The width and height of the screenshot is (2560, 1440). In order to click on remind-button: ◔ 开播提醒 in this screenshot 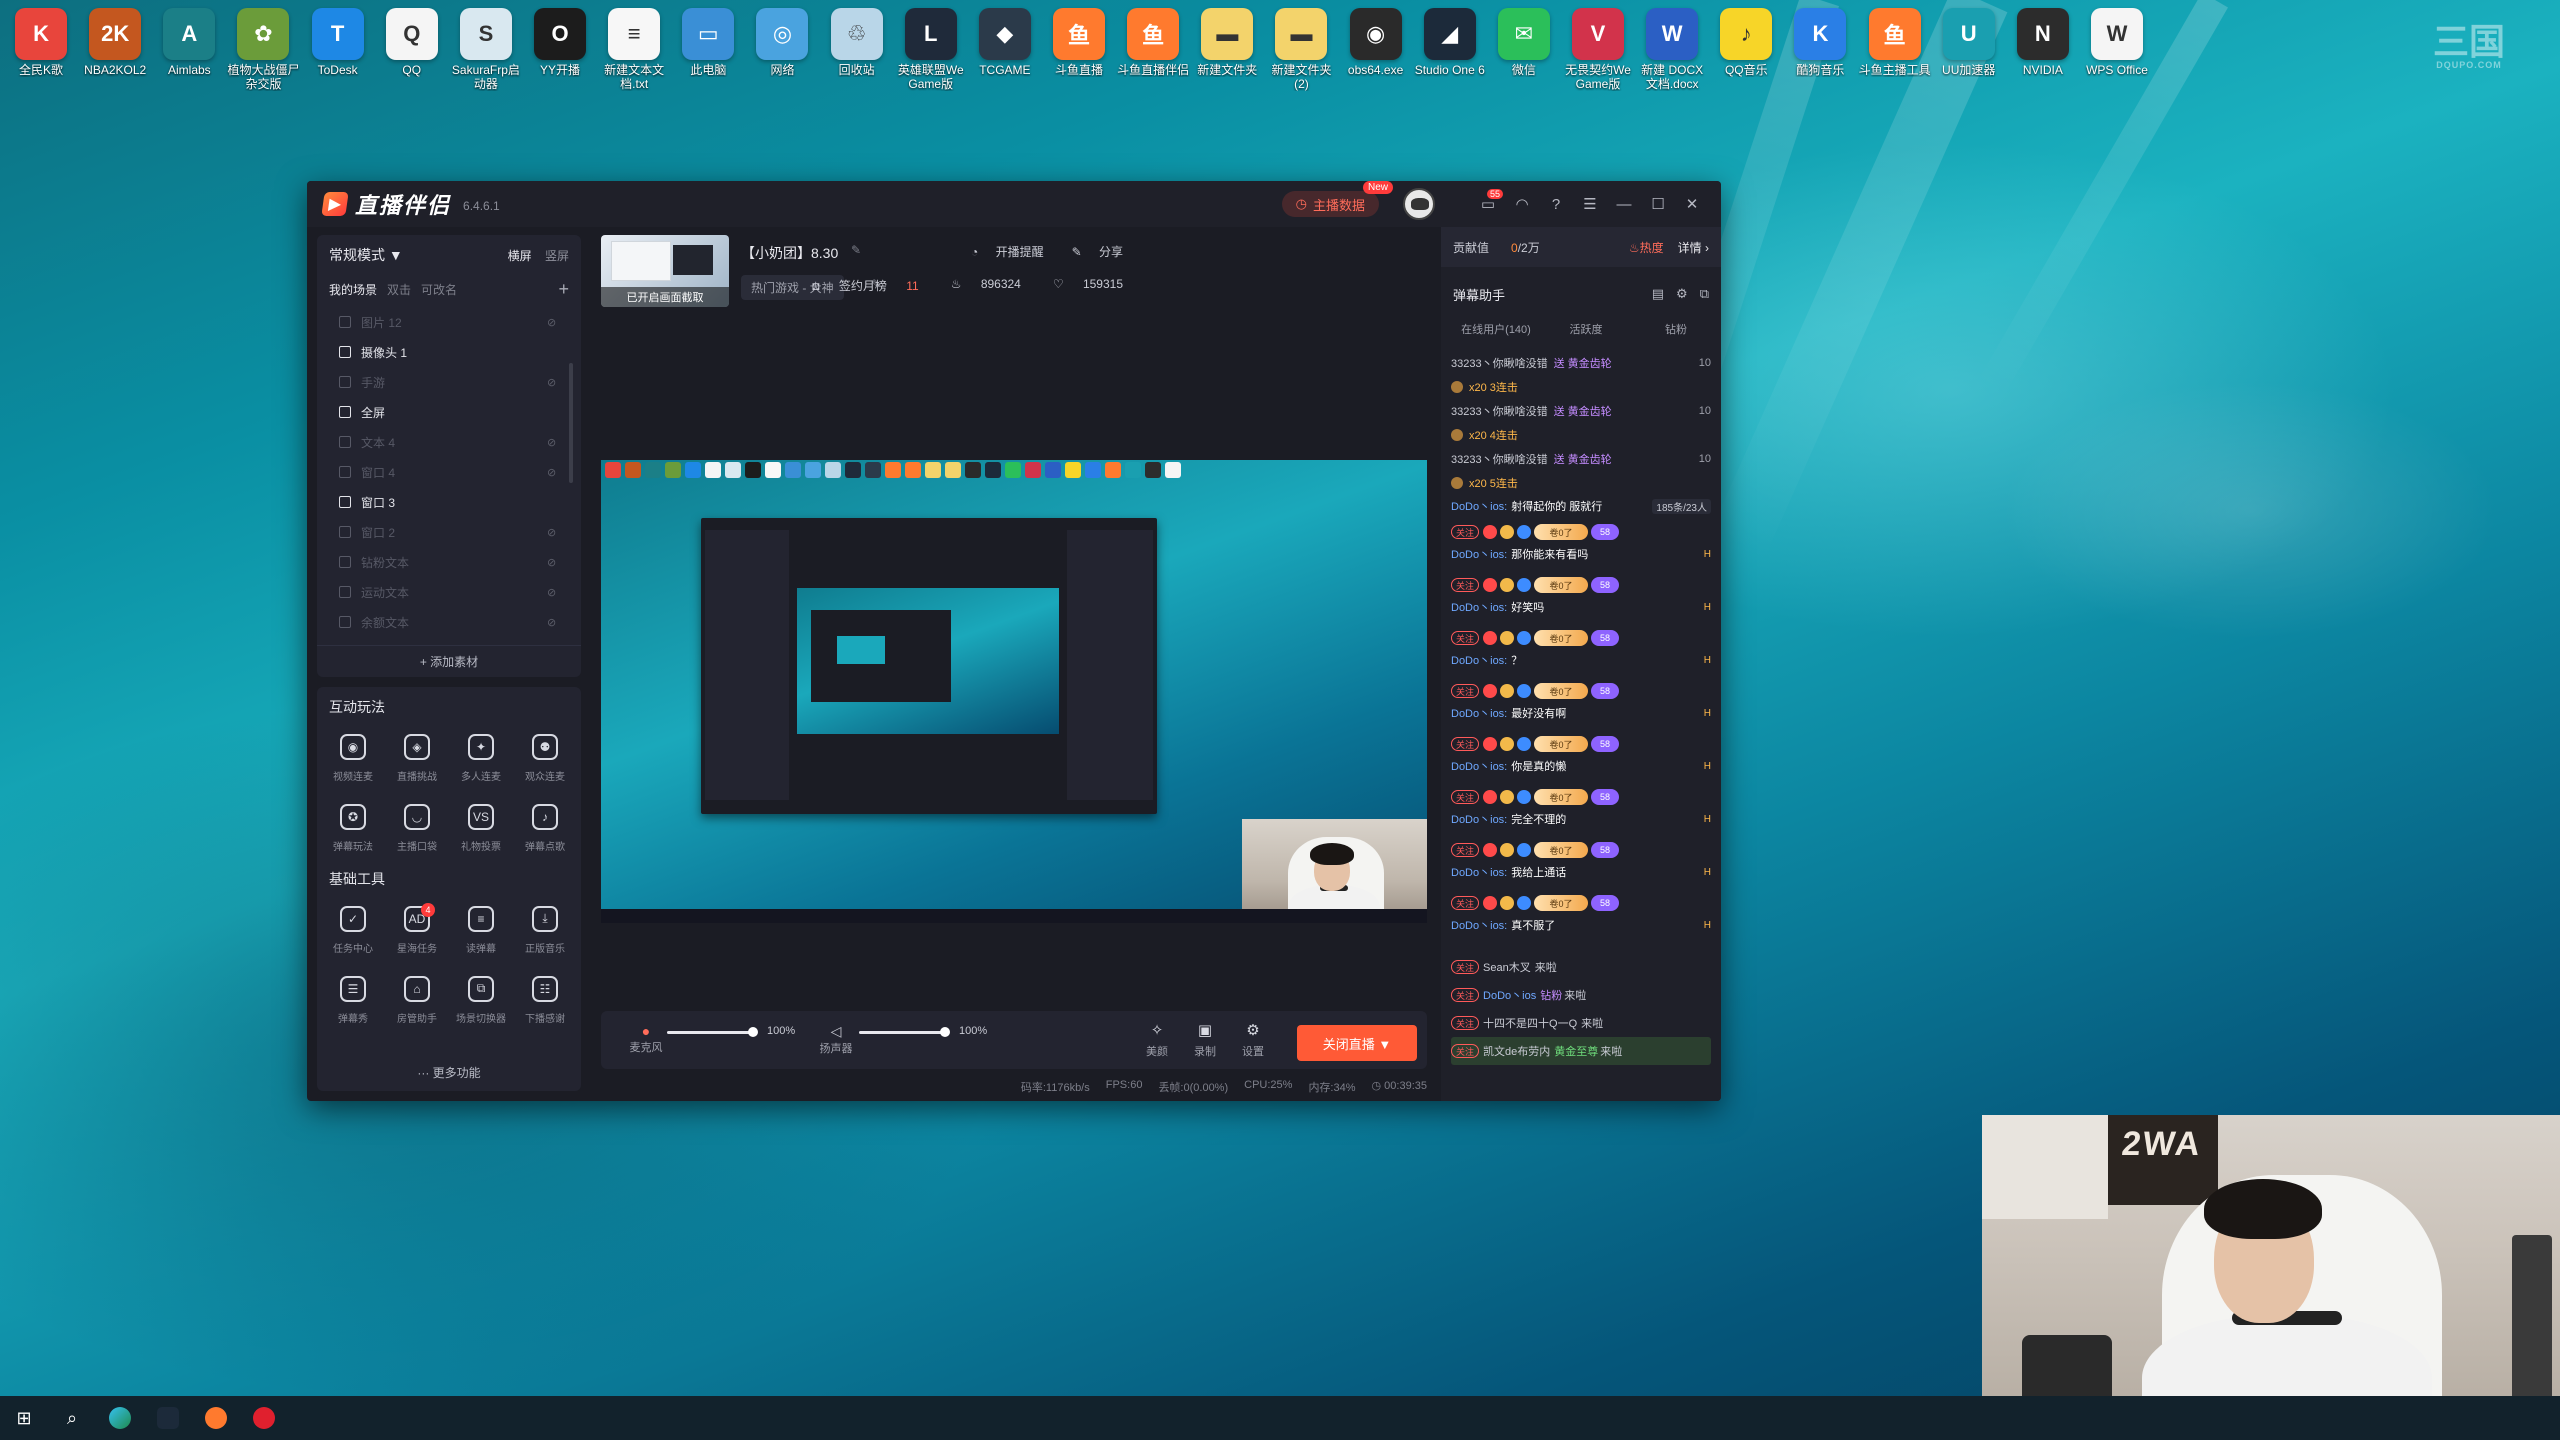, I will do `click(1000, 251)`.